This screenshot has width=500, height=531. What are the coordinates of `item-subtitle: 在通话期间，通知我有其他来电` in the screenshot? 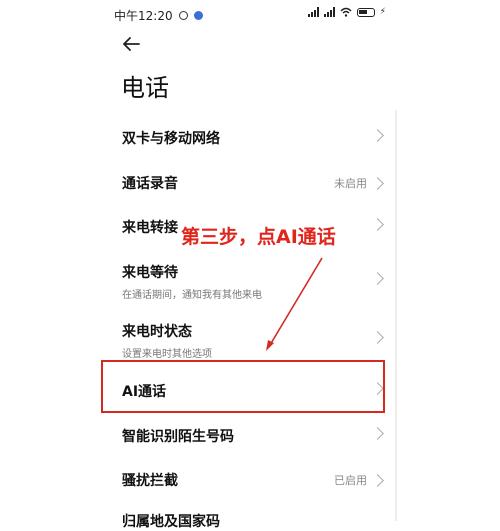 It's located at (192, 295).